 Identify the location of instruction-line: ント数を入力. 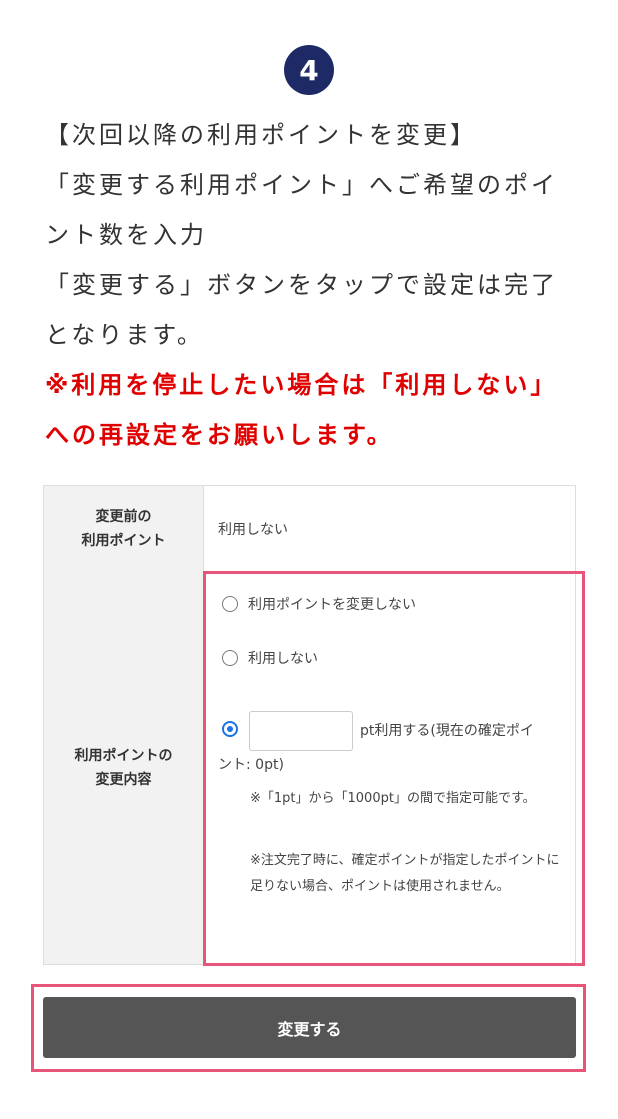
(126, 235).